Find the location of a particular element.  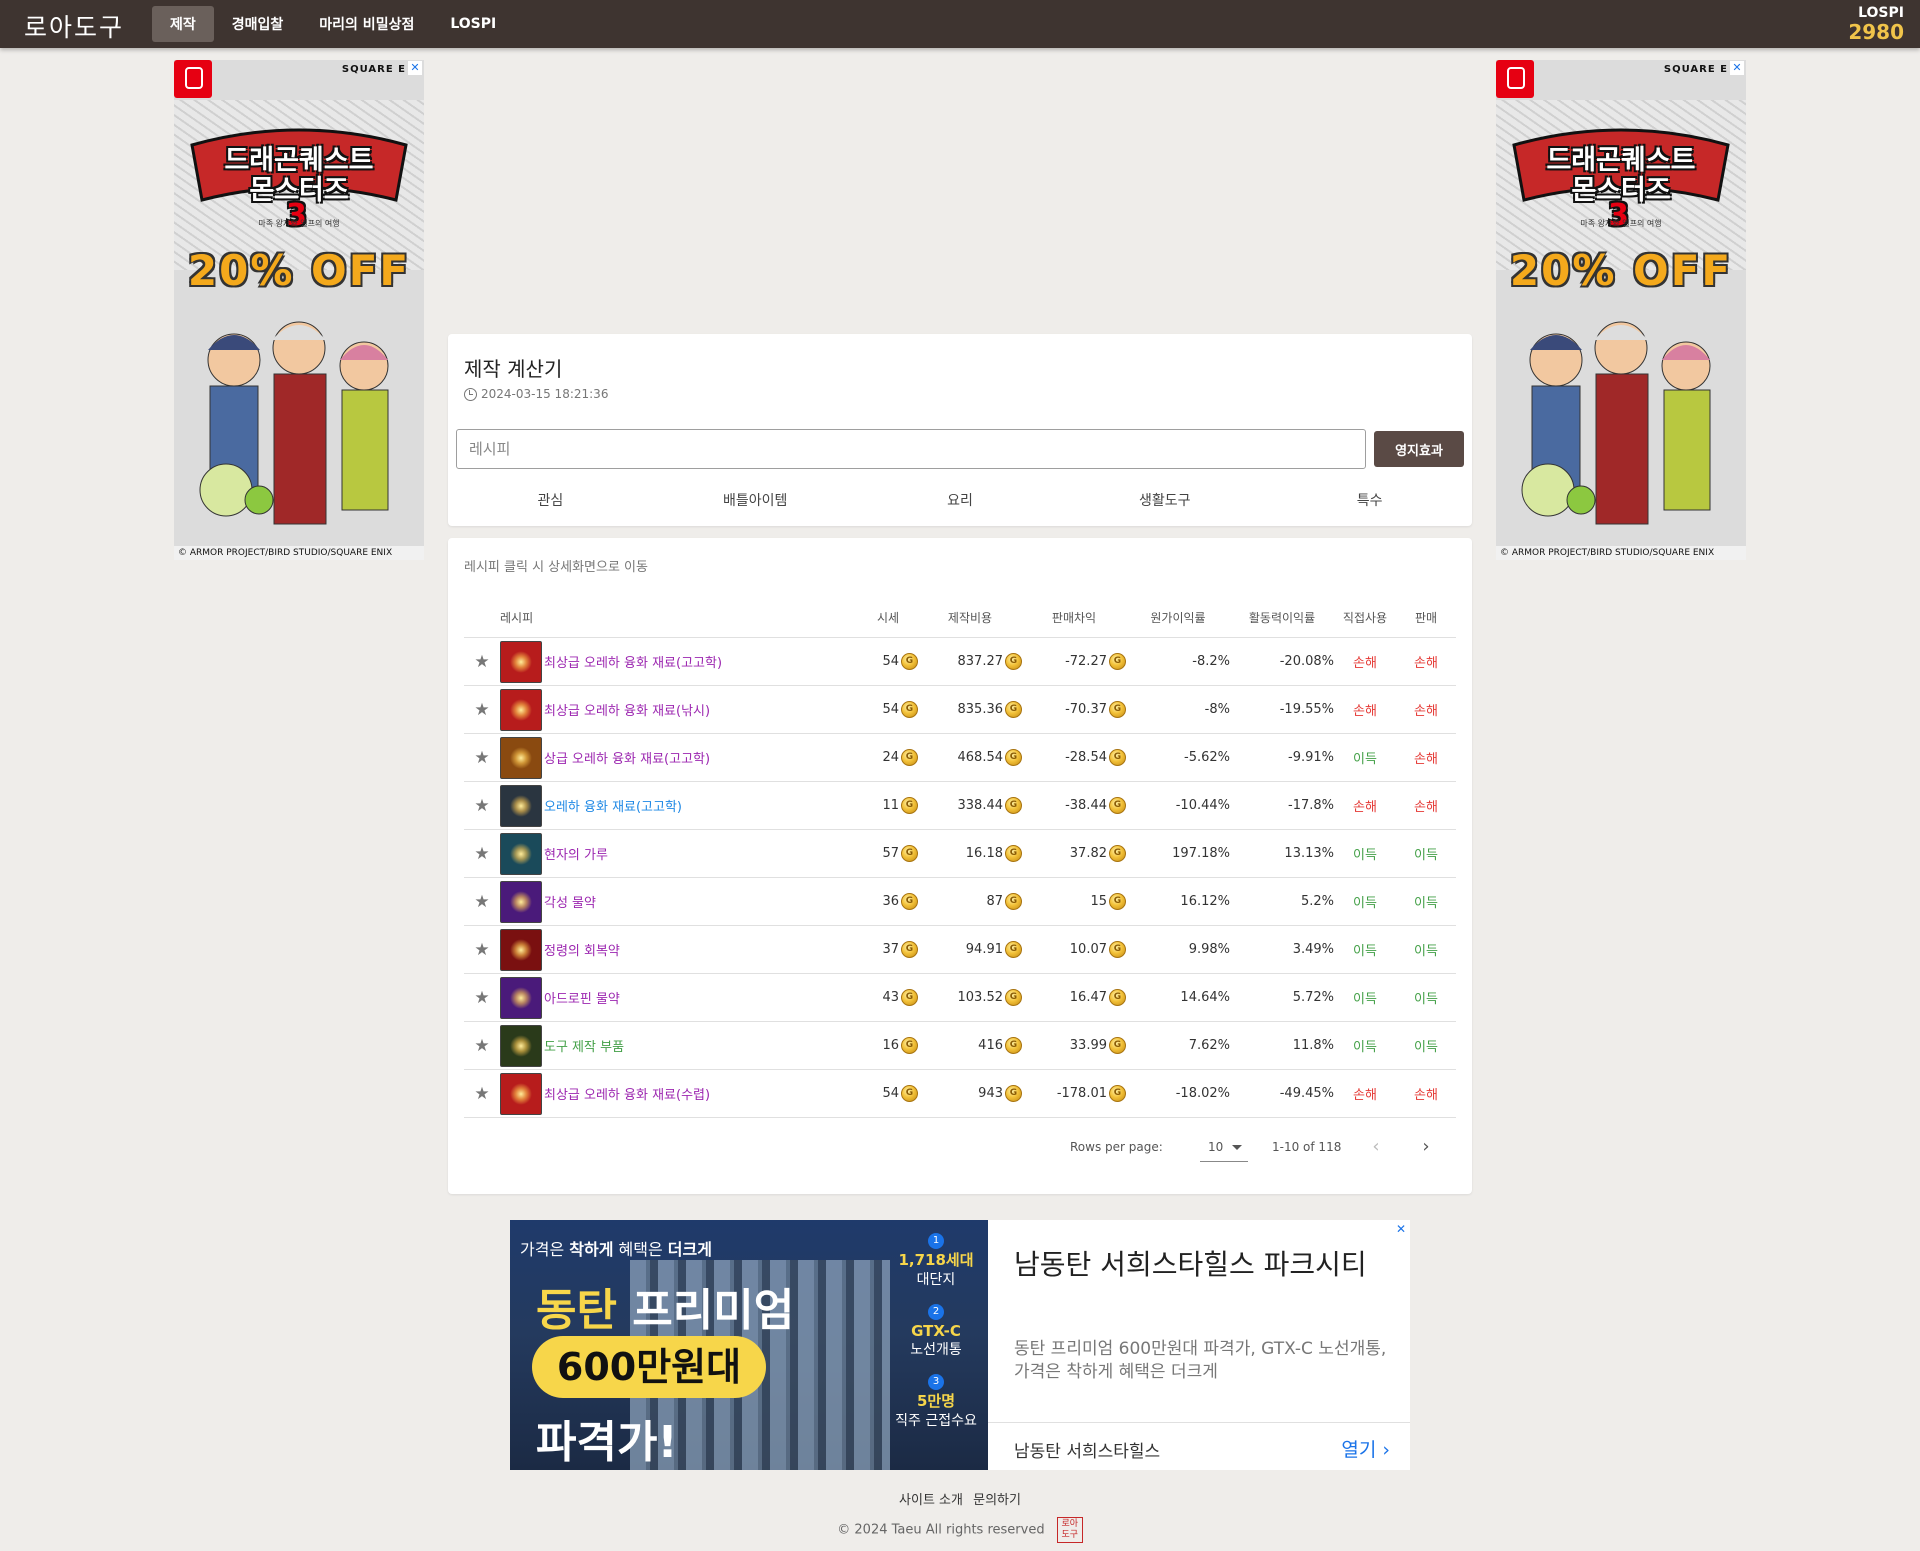

recipe-name: 오레하 융화 재료(고고학) is located at coordinates (613, 807).